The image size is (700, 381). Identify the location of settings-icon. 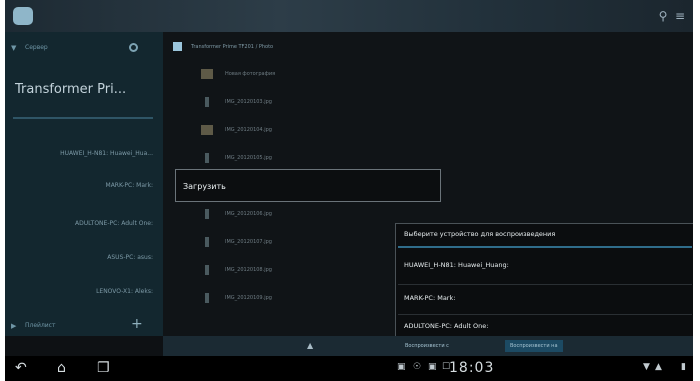
(133, 47).